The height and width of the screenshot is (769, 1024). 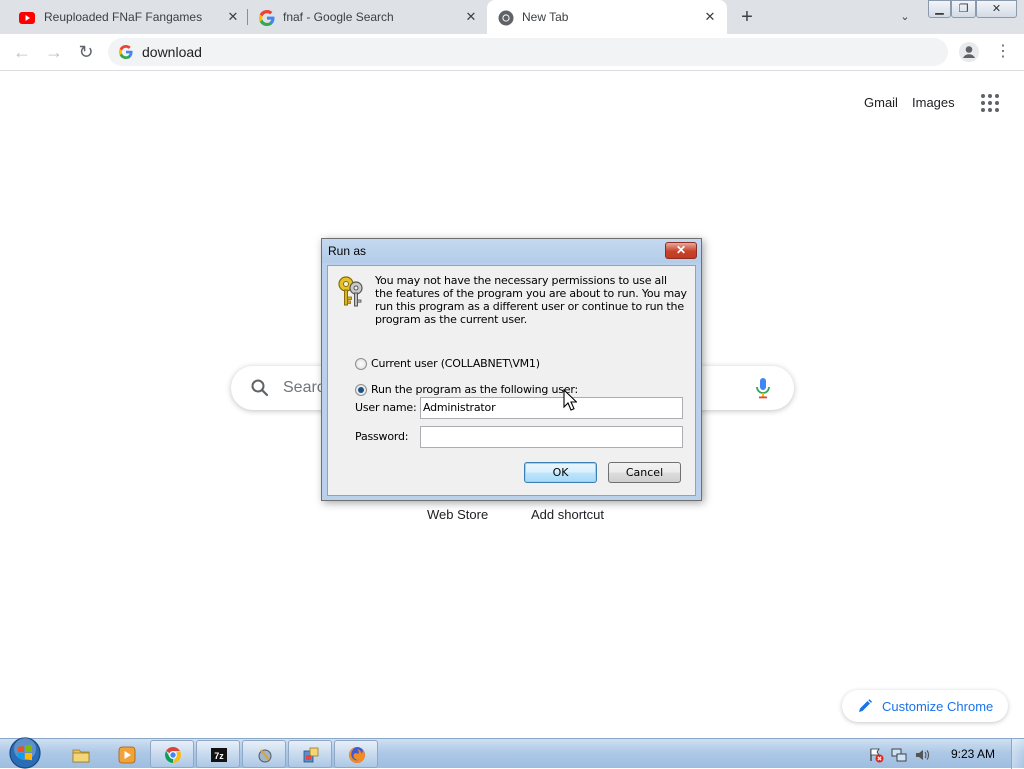 What do you see at coordinates (570, 400) in the screenshot?
I see `mouse-cursor-icon` at bounding box center [570, 400].